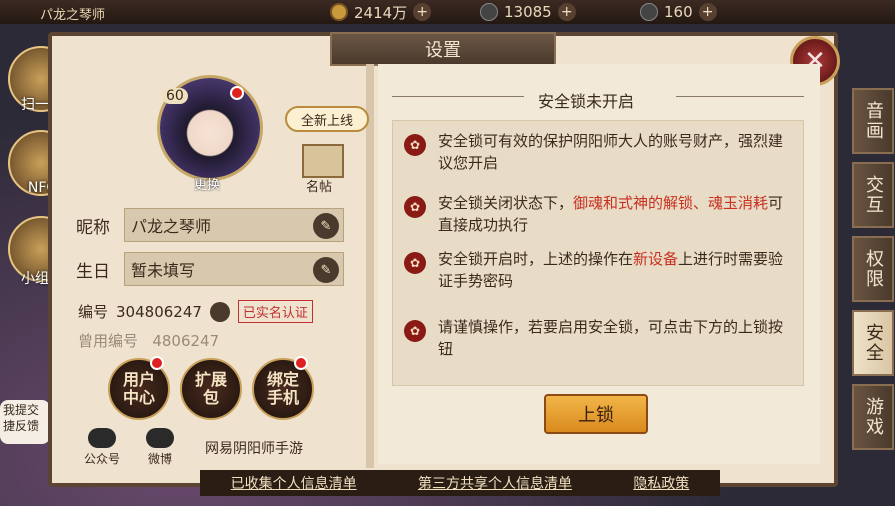 Image resolution: width=895 pixels, height=506 pixels. I want to click on tab-interaction: 交互, so click(873, 195).